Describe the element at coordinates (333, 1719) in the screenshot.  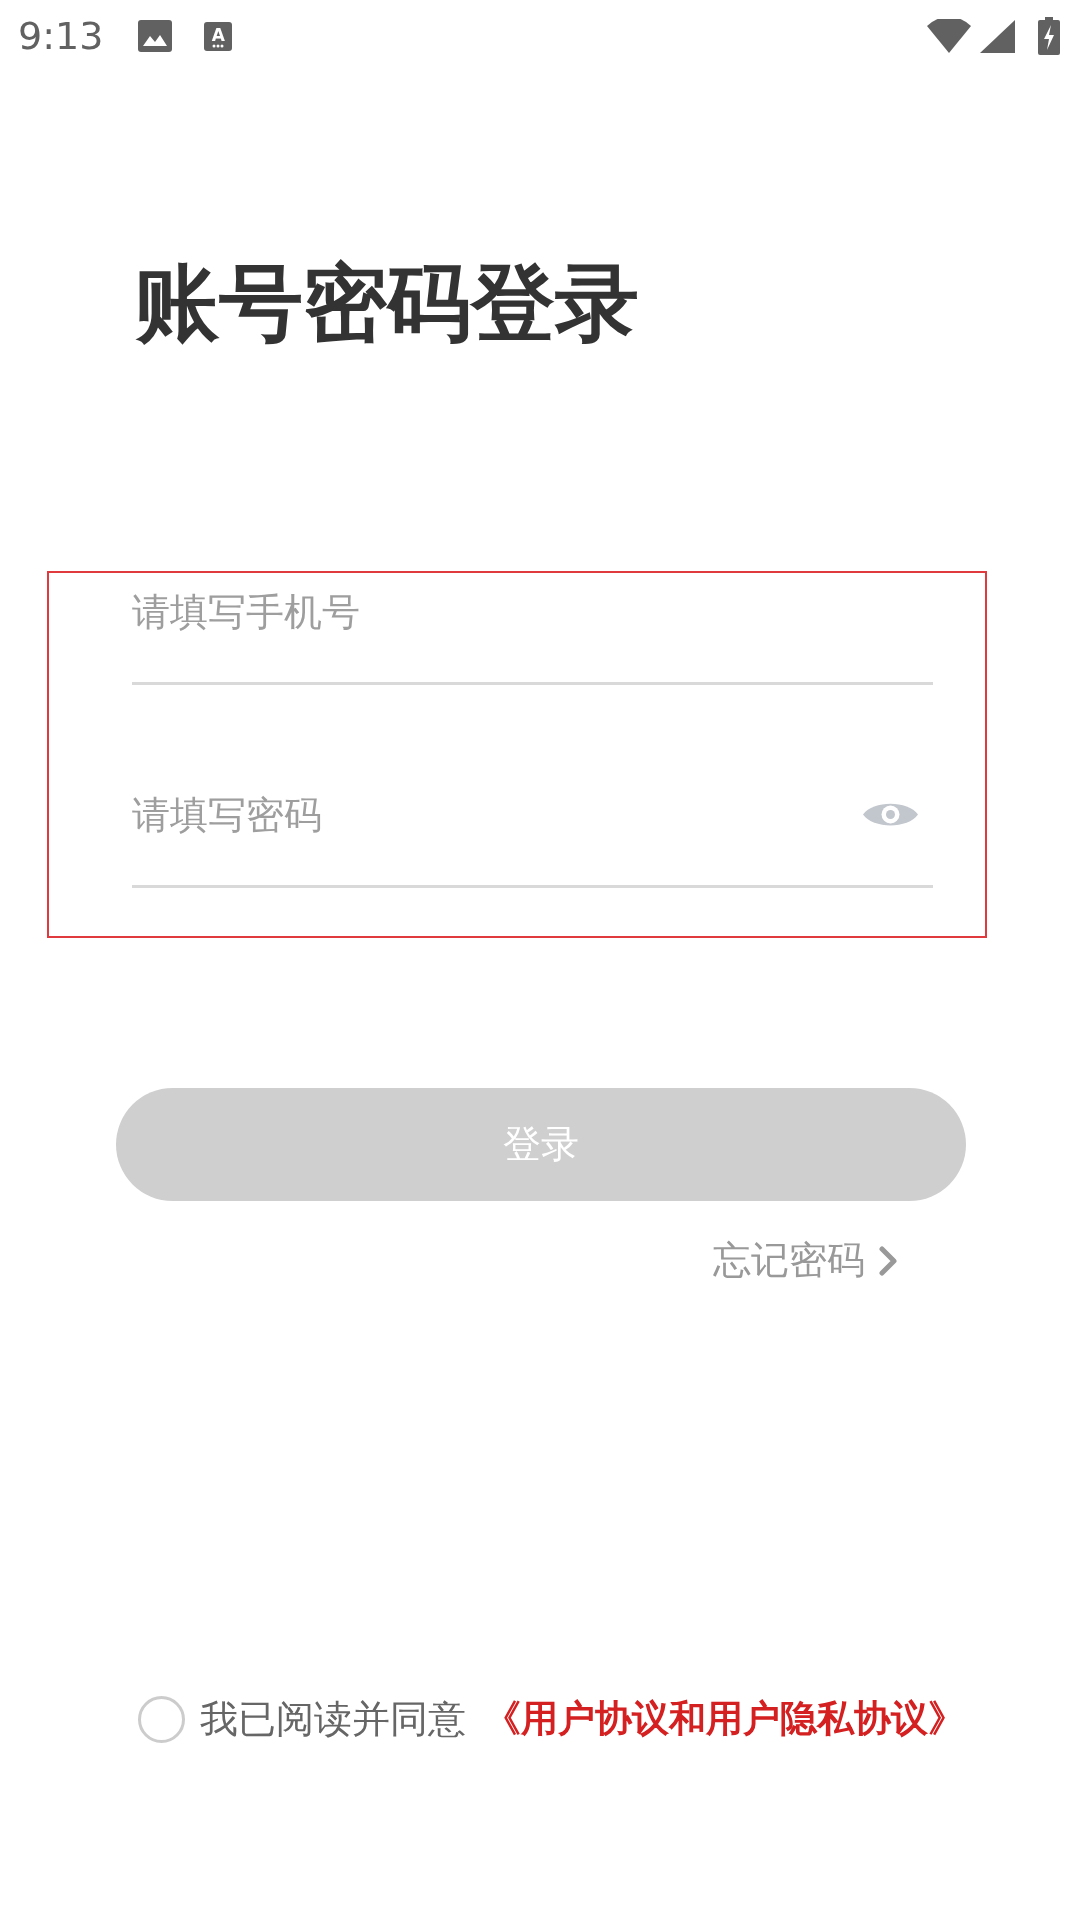
I see `agreement-text: 我已阅读并同意` at that location.